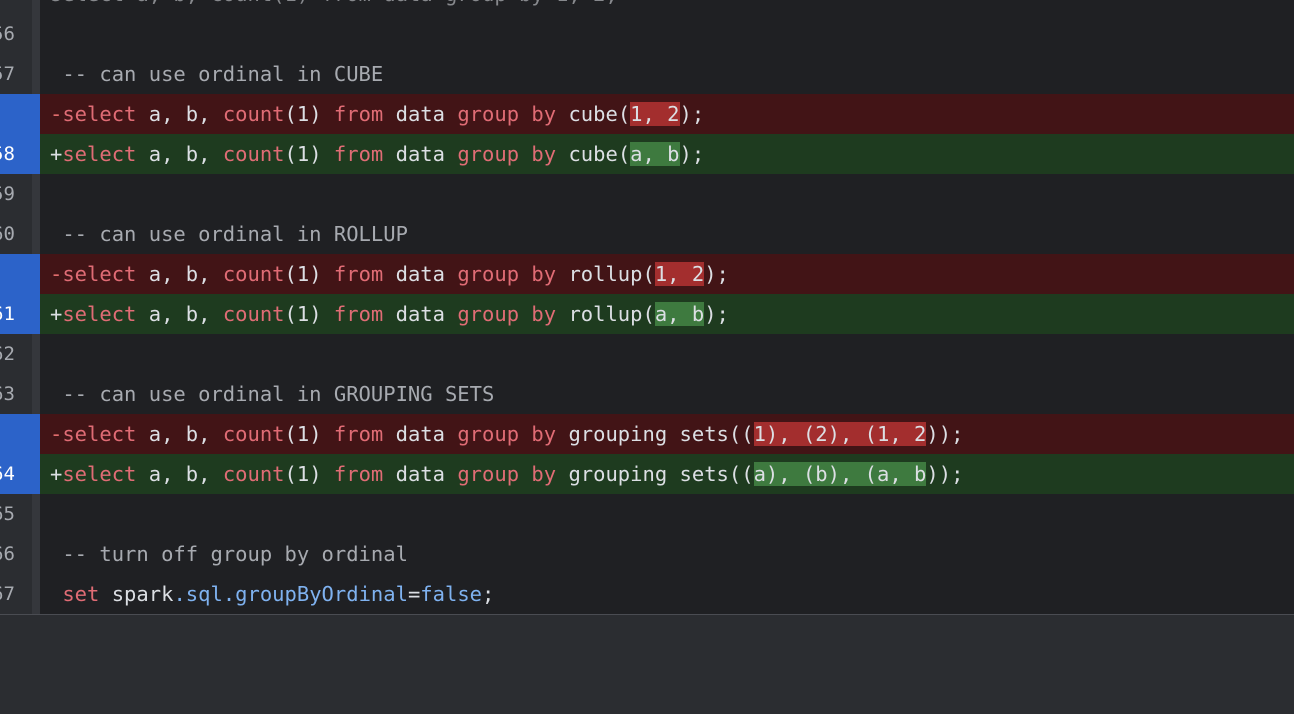  I want to click on code-line: -- turn off group by ordinal, so click(667, 554).